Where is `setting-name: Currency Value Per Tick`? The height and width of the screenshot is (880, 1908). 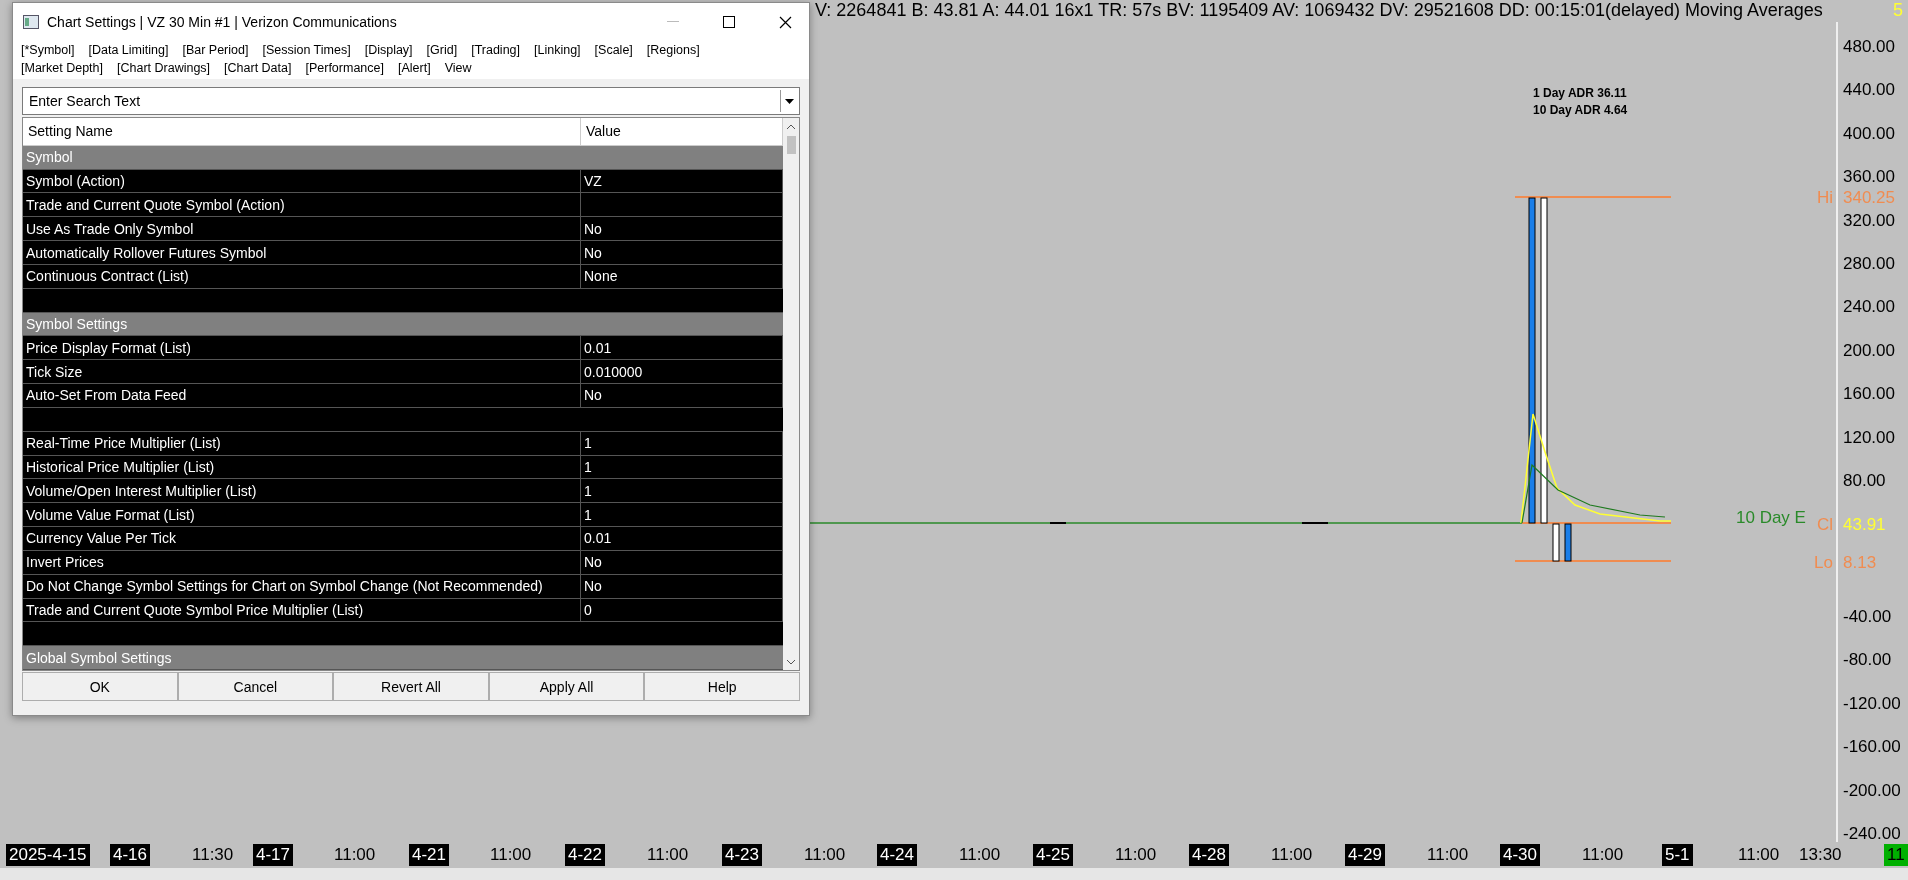
setting-name: Currency Value Per Tick is located at coordinates (302, 538).